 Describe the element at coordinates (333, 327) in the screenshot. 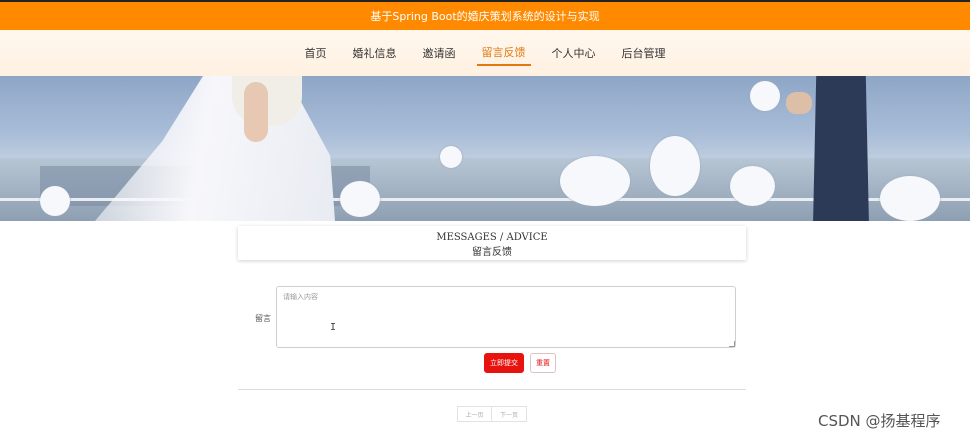

I see `text-cursor-icon: I` at that location.